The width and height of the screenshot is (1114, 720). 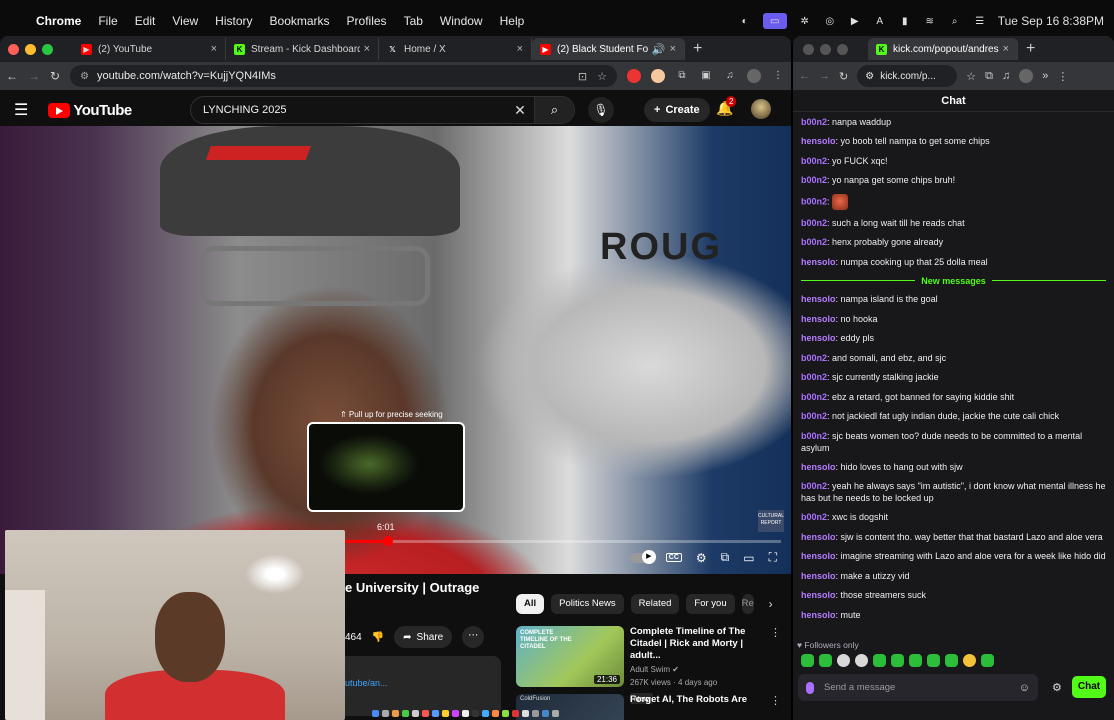 What do you see at coordinates (354, 110) in the screenshot?
I see `search-input: LYNCHING 2025` at bounding box center [354, 110].